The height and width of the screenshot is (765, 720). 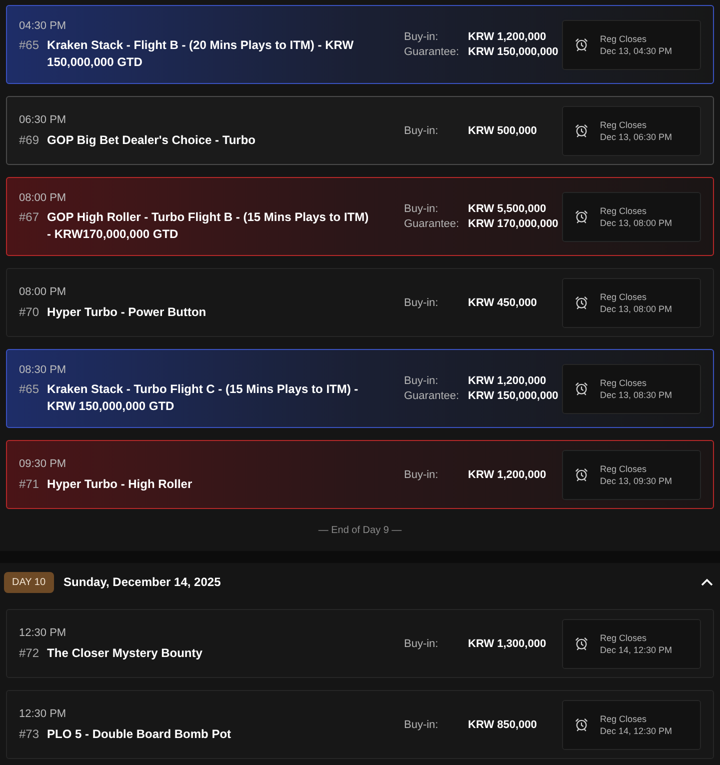 I want to click on event-title: The Closer Mystery Bounty, so click(x=125, y=653).